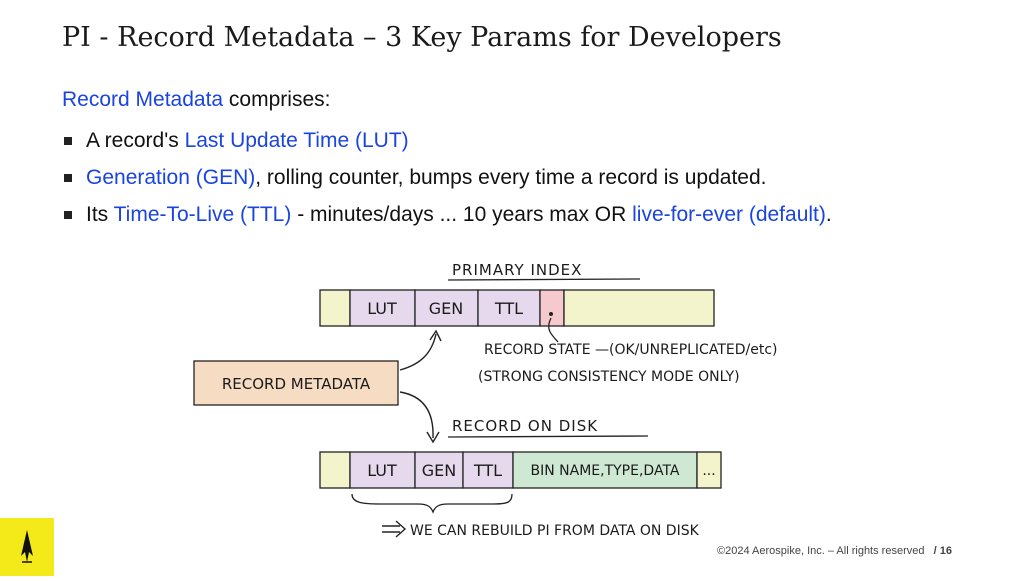 Image resolution: width=1024 pixels, height=581 pixels. I want to click on pi-ttl-label: TTL, so click(508, 308).